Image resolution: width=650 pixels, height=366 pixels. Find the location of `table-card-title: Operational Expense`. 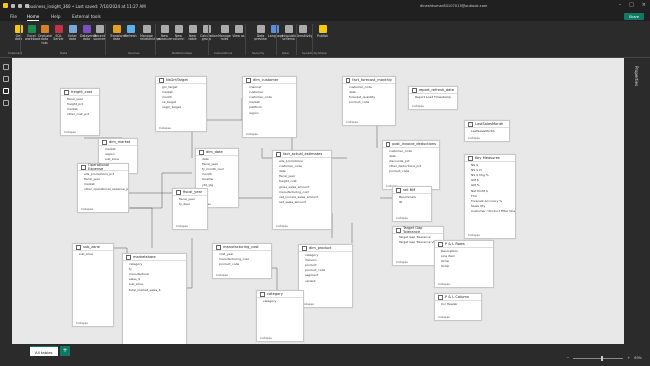

table-card-title: Operational Expense is located at coordinates (103, 167).